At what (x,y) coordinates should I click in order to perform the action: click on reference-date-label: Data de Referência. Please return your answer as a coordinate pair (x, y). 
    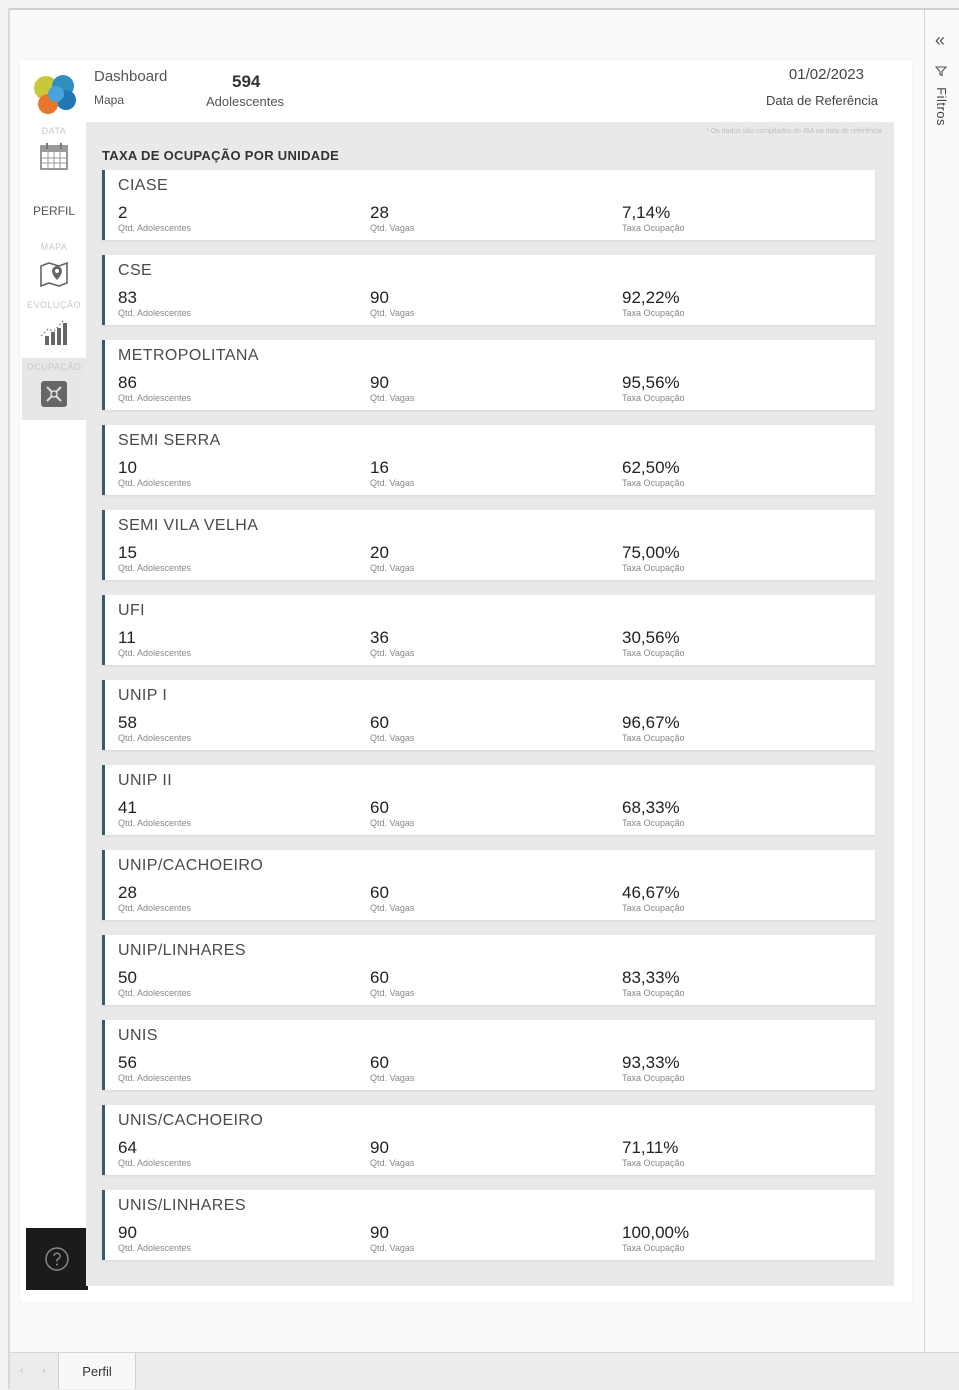
    Looking at the image, I should click on (821, 100).